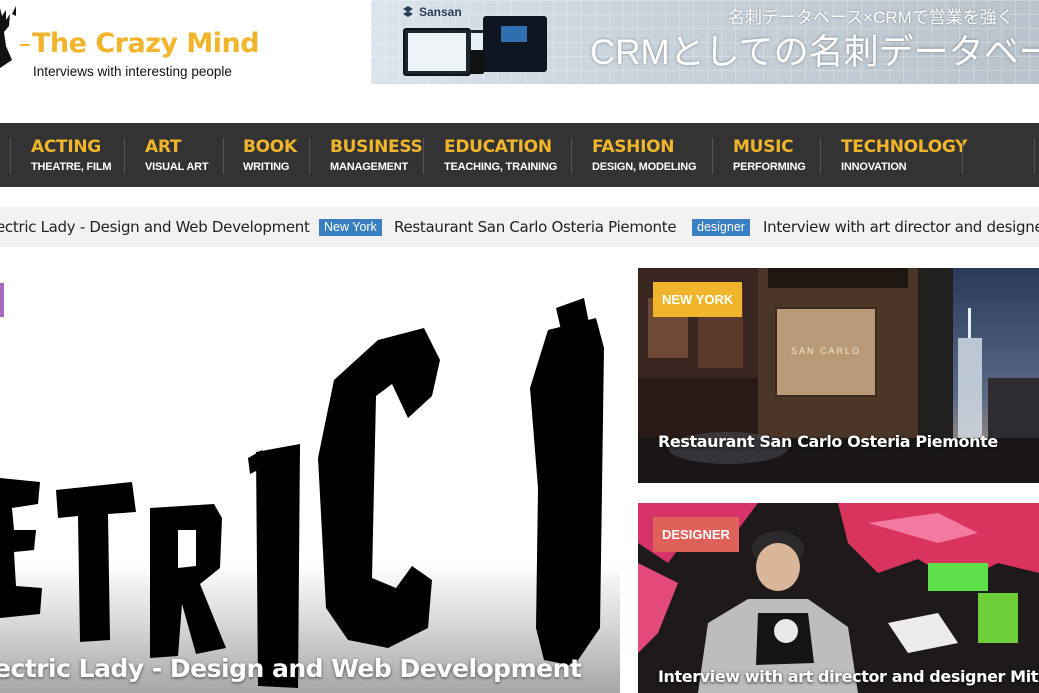  What do you see at coordinates (874, 167) in the screenshot?
I see `nav-item-subtitle: INNOVATION` at bounding box center [874, 167].